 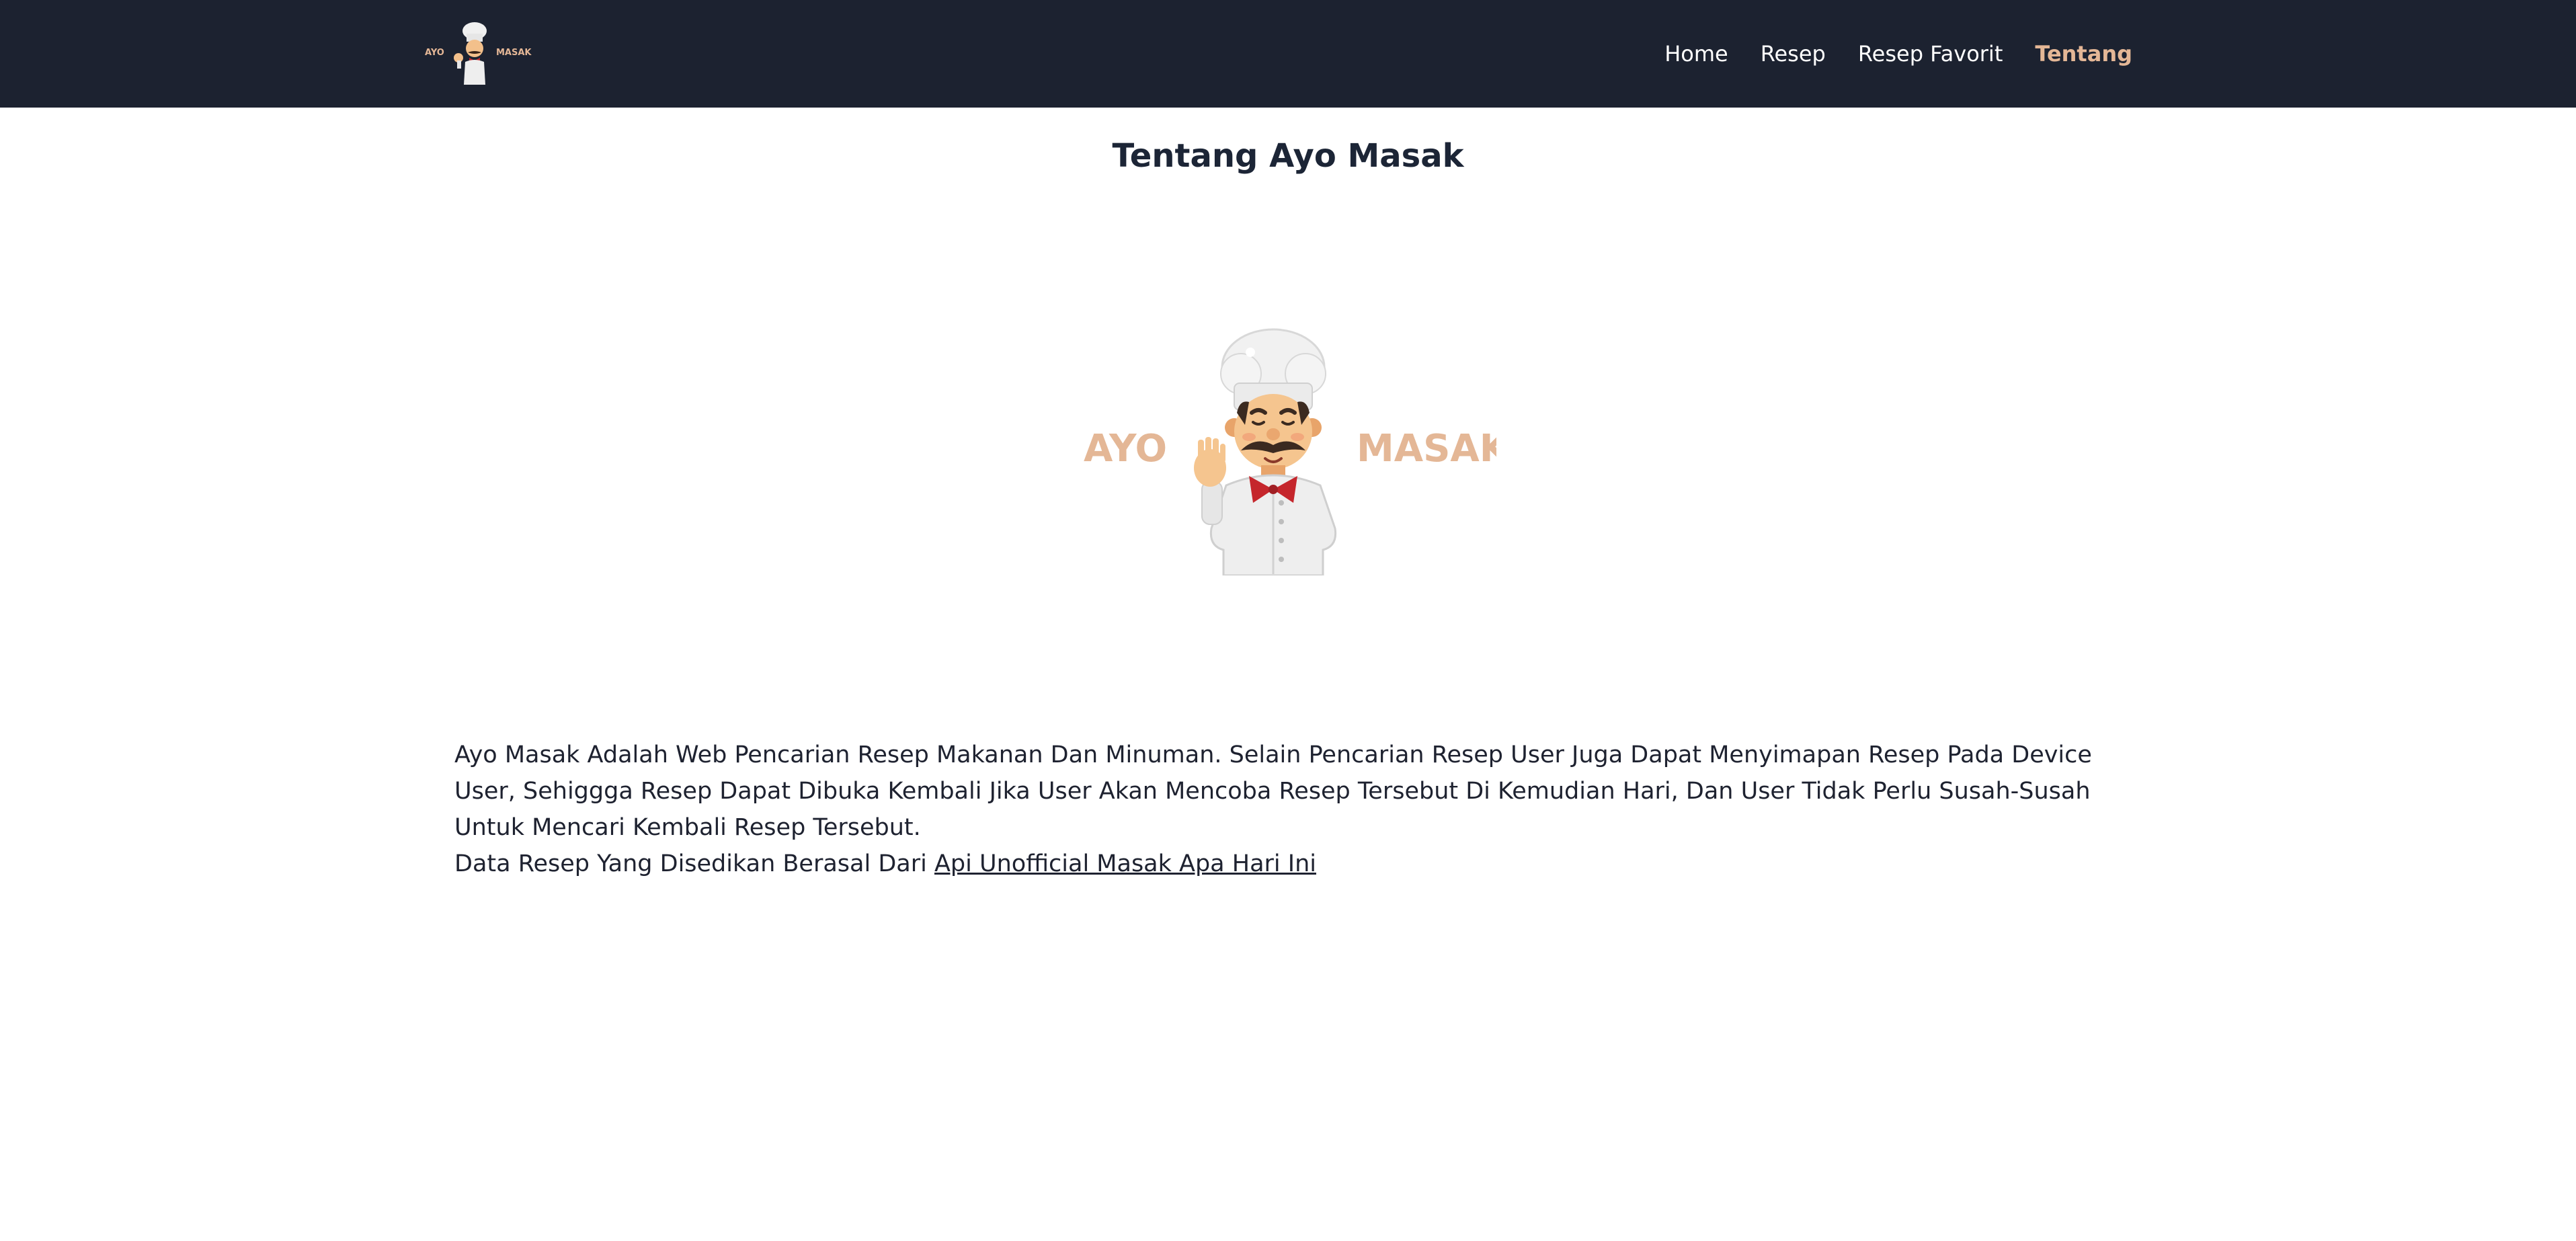 What do you see at coordinates (1426, 449) in the screenshot?
I see `hero-logo-text-right: MASAK` at bounding box center [1426, 449].